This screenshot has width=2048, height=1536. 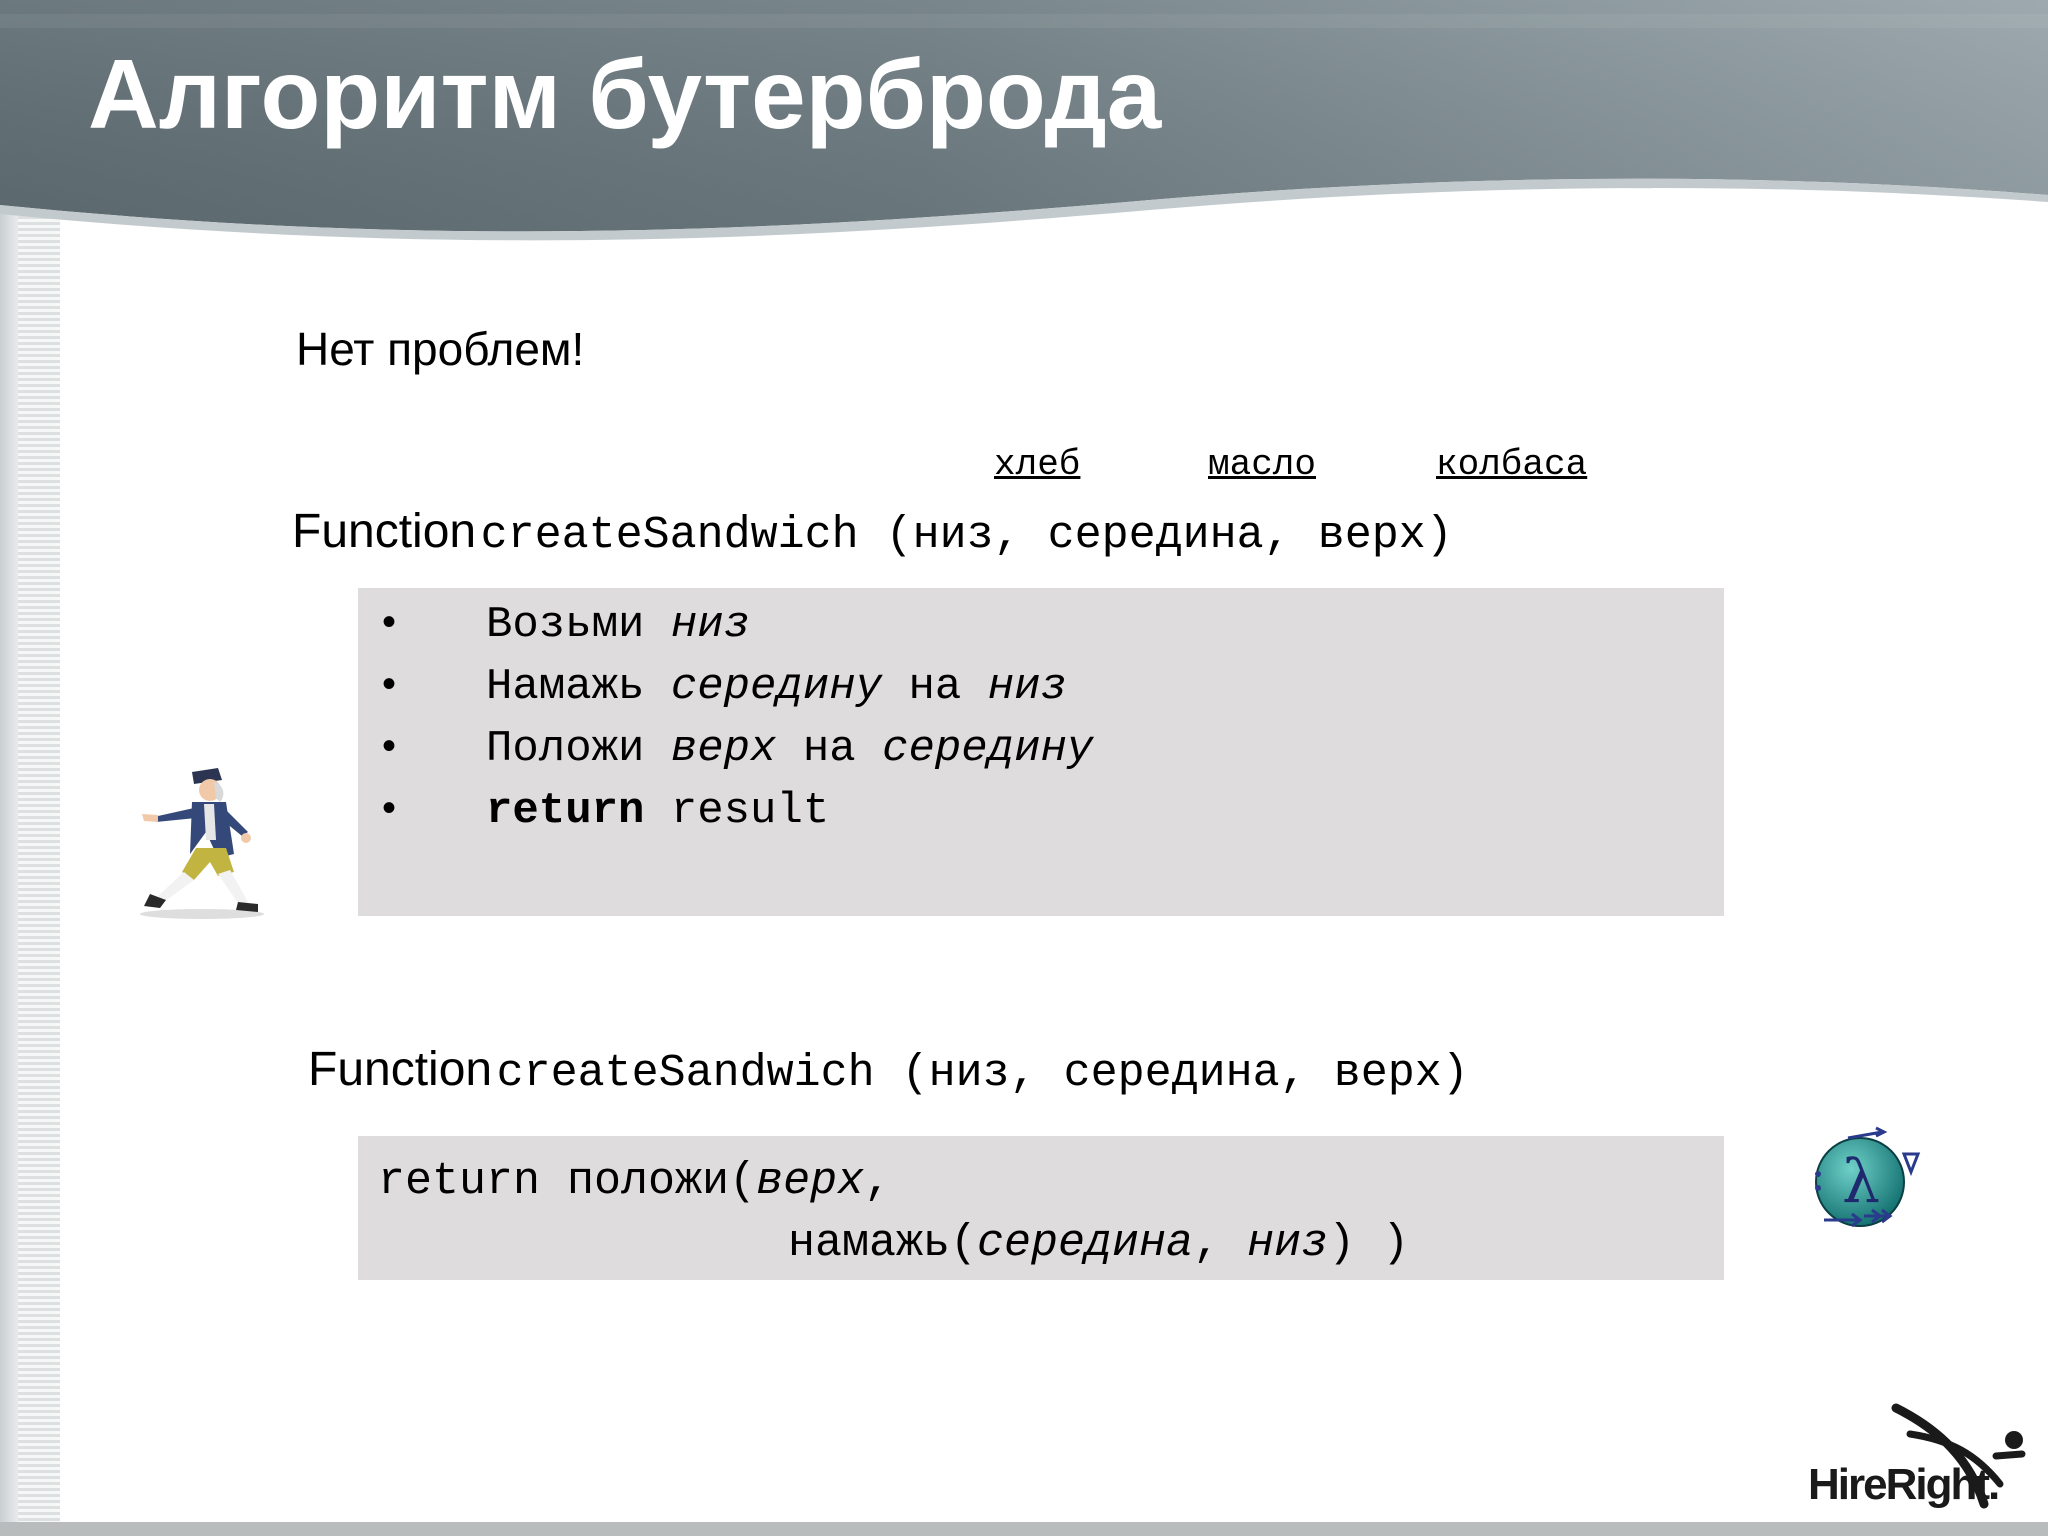 I want to click on text-segment: ) ), so click(x=1369, y=1243).